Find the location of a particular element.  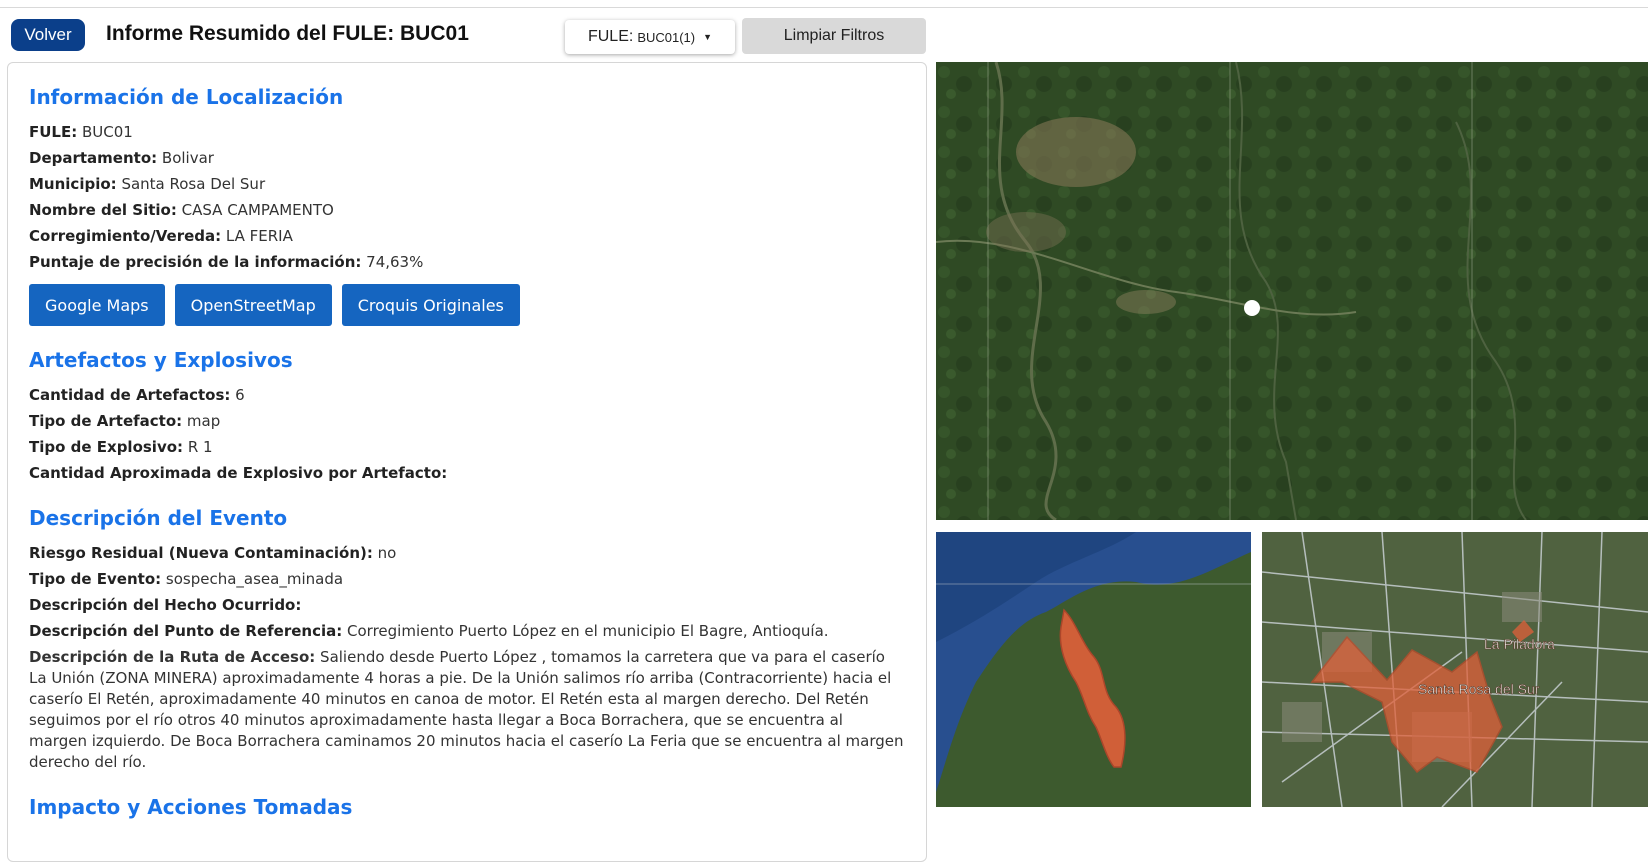

field-departamento: Departamento: Bolivar is located at coordinates (121, 158).